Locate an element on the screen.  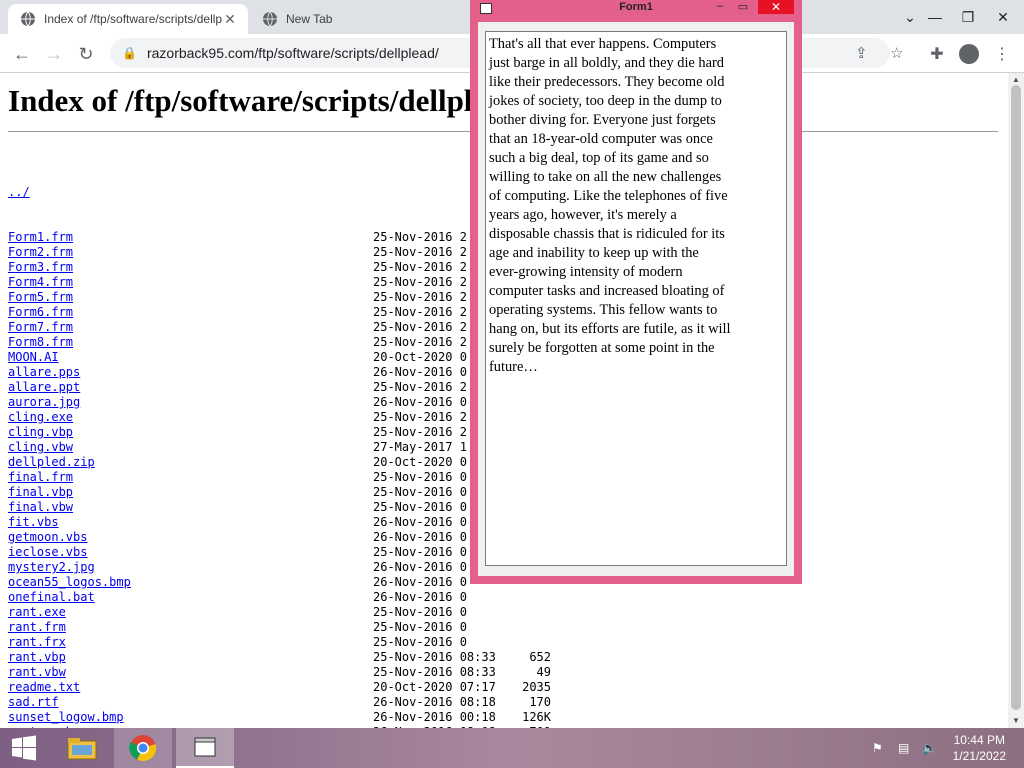
file-link: Form5.frm is located at coordinates (40, 297).